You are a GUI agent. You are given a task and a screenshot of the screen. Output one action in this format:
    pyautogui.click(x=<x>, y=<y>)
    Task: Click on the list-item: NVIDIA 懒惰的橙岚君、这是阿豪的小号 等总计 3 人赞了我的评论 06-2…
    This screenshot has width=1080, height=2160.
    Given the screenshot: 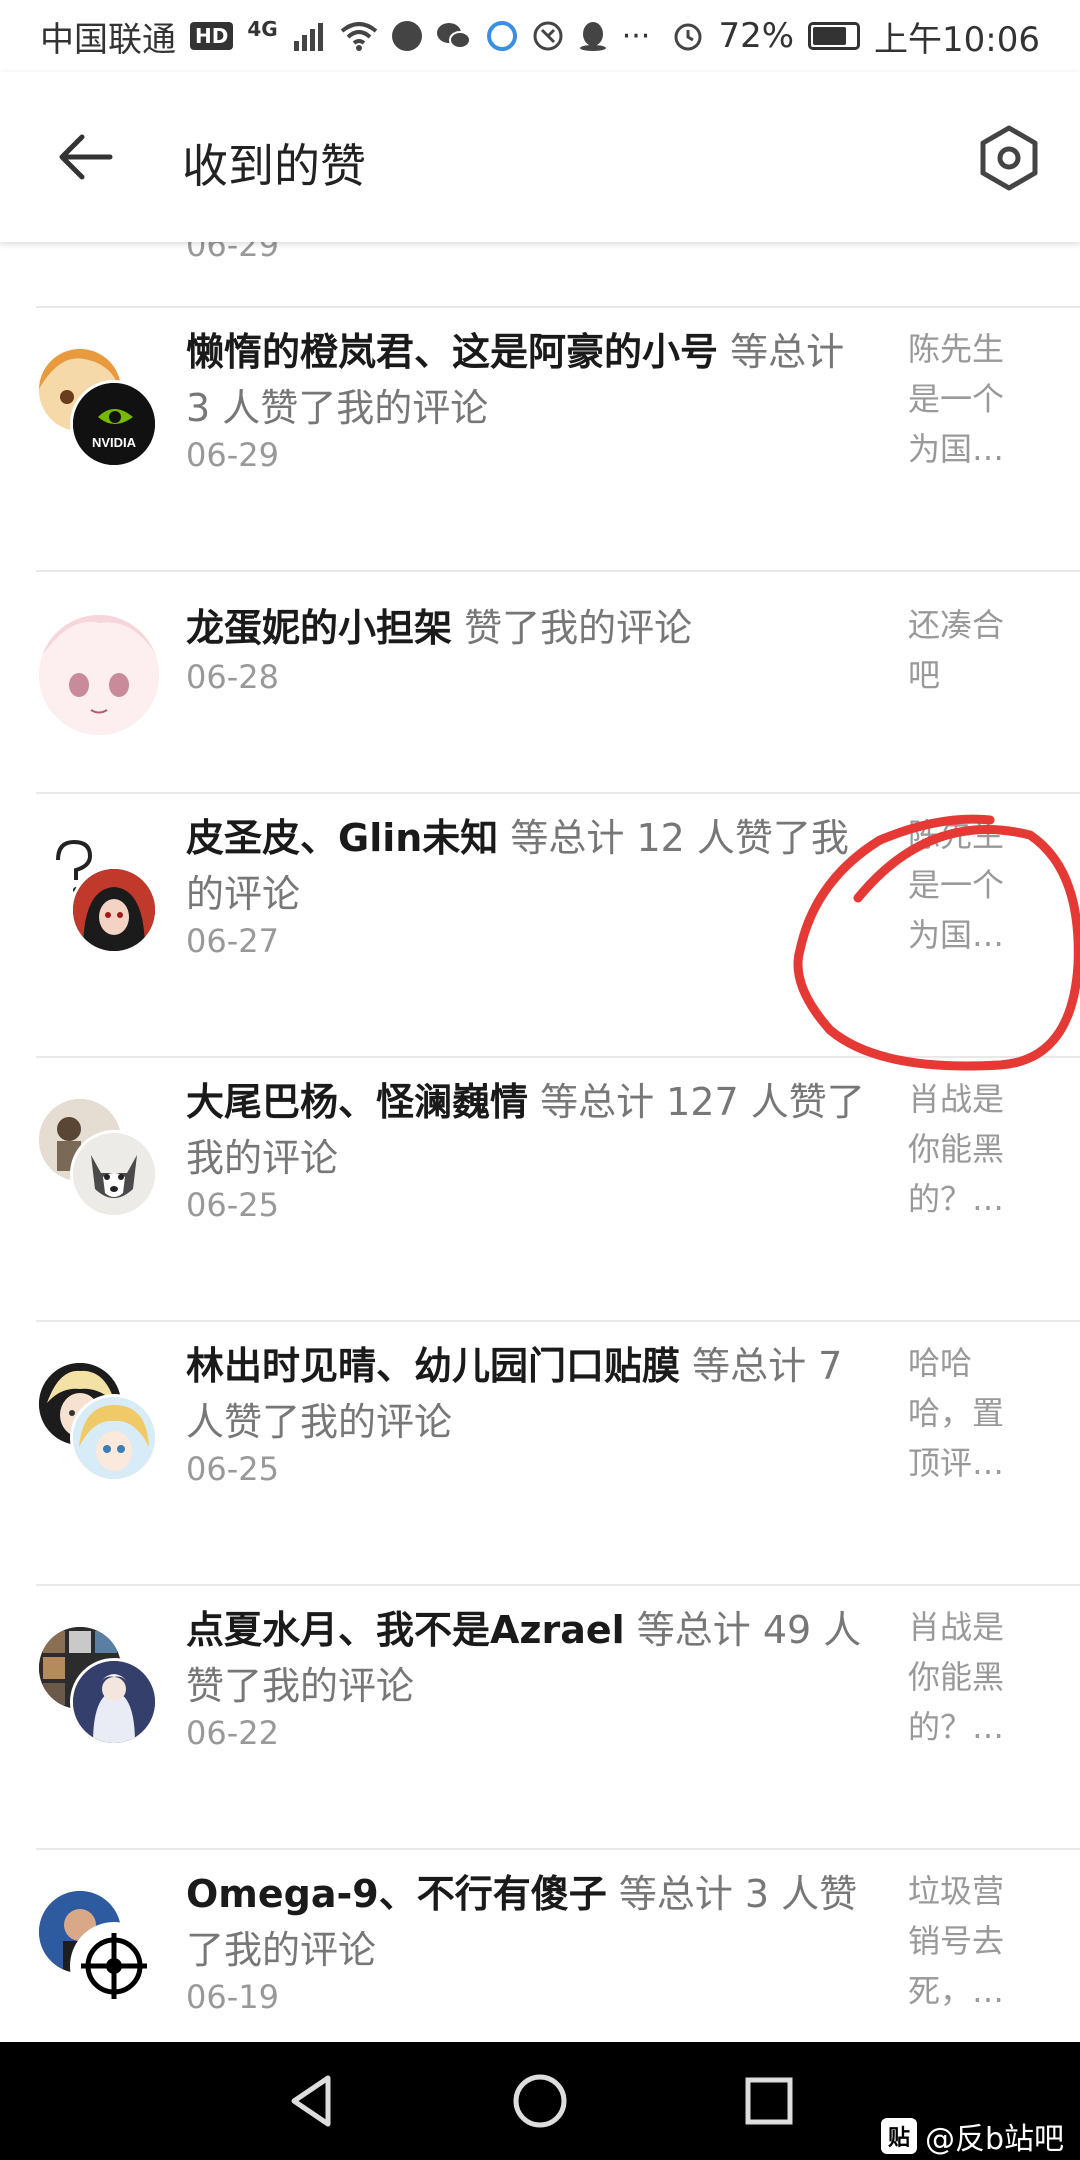 What is the action you would take?
    pyautogui.click(x=540, y=439)
    